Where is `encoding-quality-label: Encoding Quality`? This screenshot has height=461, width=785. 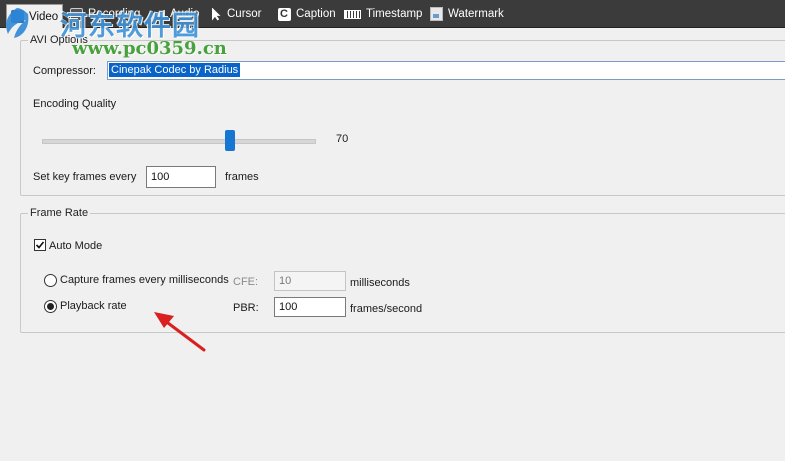 encoding-quality-label: Encoding Quality is located at coordinates (75, 104).